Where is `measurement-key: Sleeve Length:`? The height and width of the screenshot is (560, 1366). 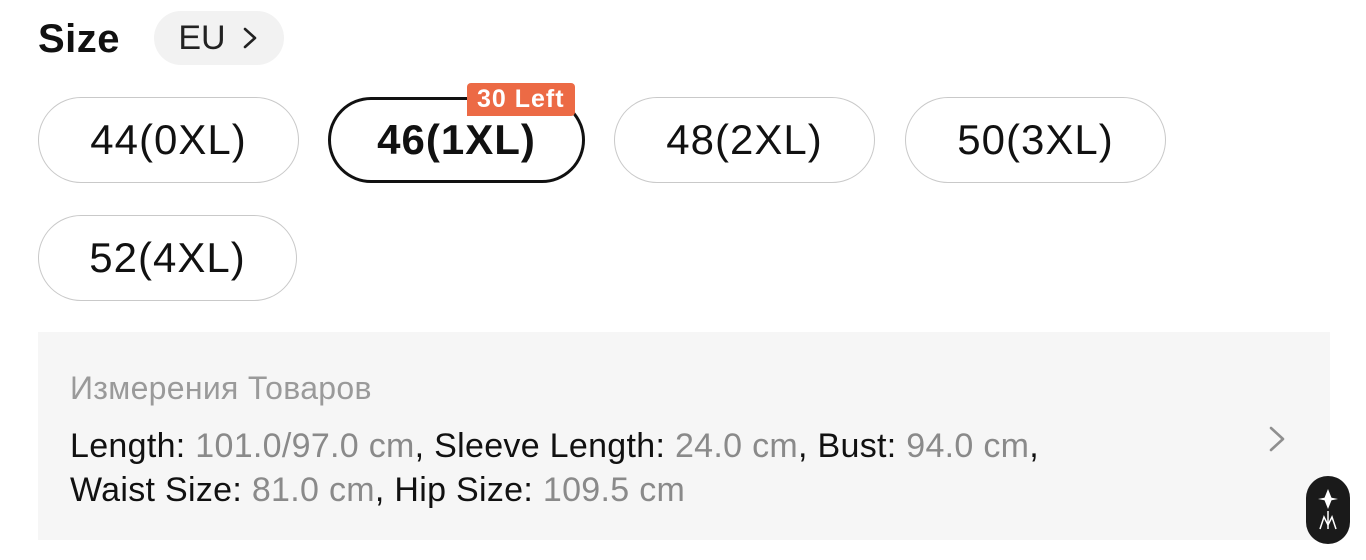
measurement-key: Sleeve Length: is located at coordinates (550, 446).